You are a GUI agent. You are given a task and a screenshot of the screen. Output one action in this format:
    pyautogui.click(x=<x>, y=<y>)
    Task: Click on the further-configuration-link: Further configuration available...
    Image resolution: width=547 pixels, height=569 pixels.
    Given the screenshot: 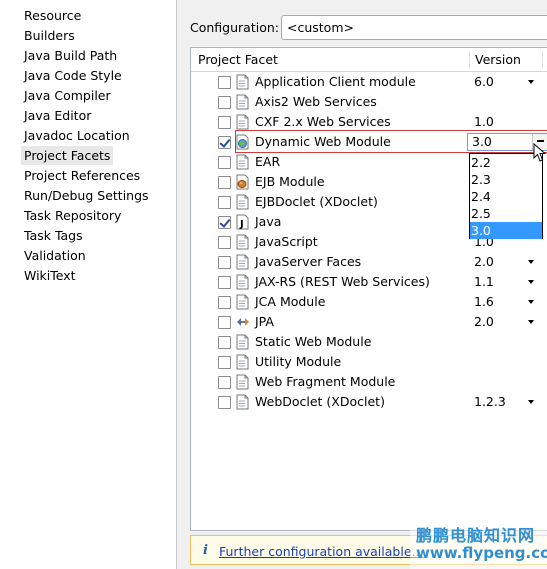 What is the action you would take?
    pyautogui.click(x=321, y=552)
    